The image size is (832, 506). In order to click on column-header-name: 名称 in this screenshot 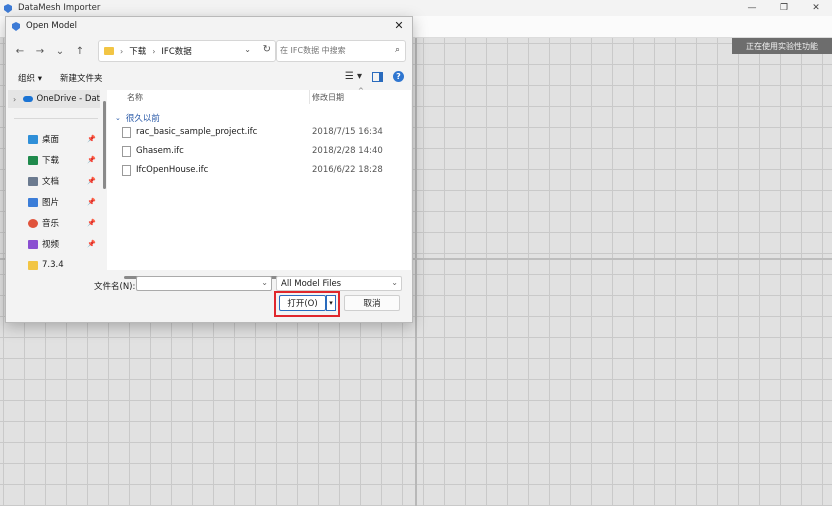, I will do `click(135, 97)`.